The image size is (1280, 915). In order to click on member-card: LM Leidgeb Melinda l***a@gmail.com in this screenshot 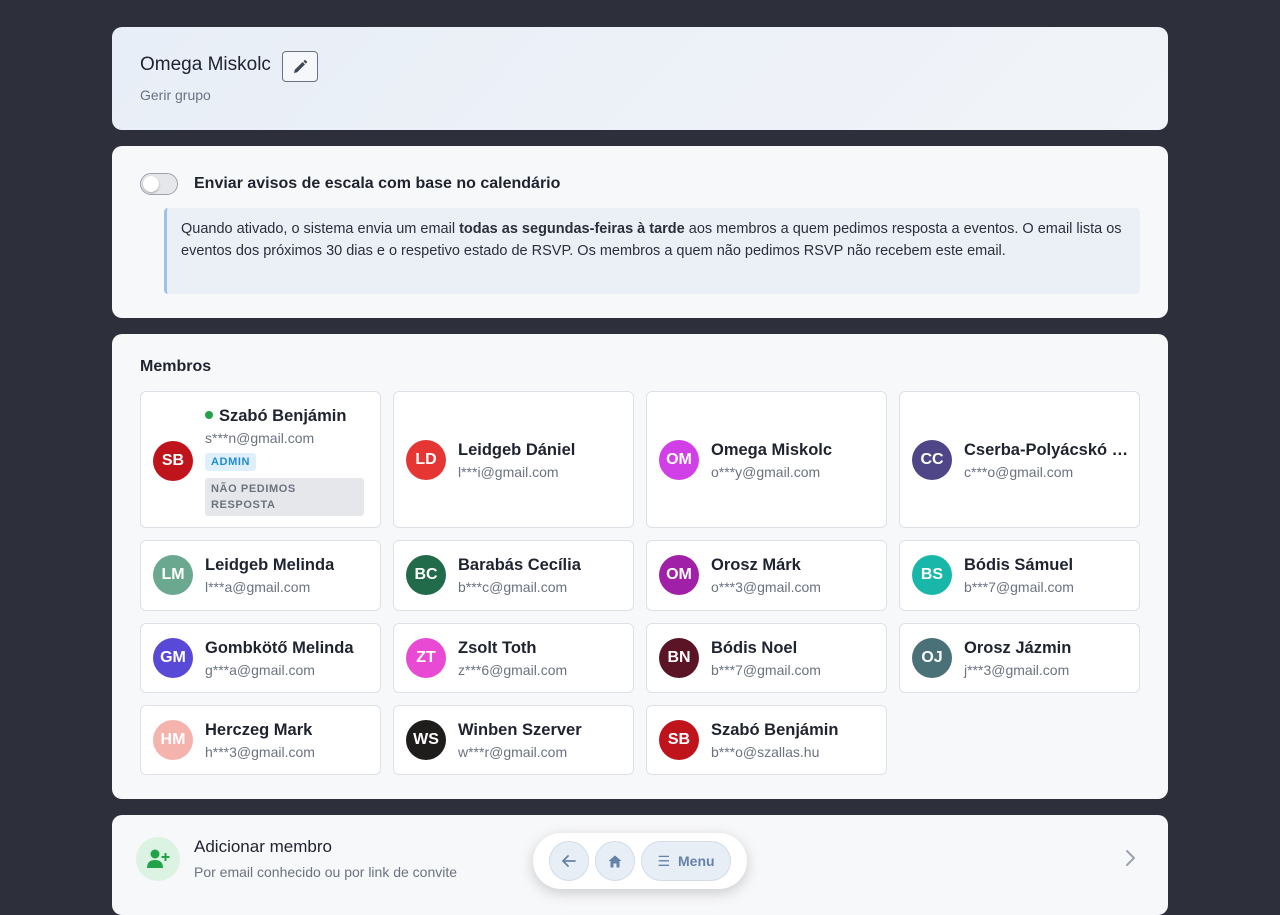, I will do `click(260, 575)`.